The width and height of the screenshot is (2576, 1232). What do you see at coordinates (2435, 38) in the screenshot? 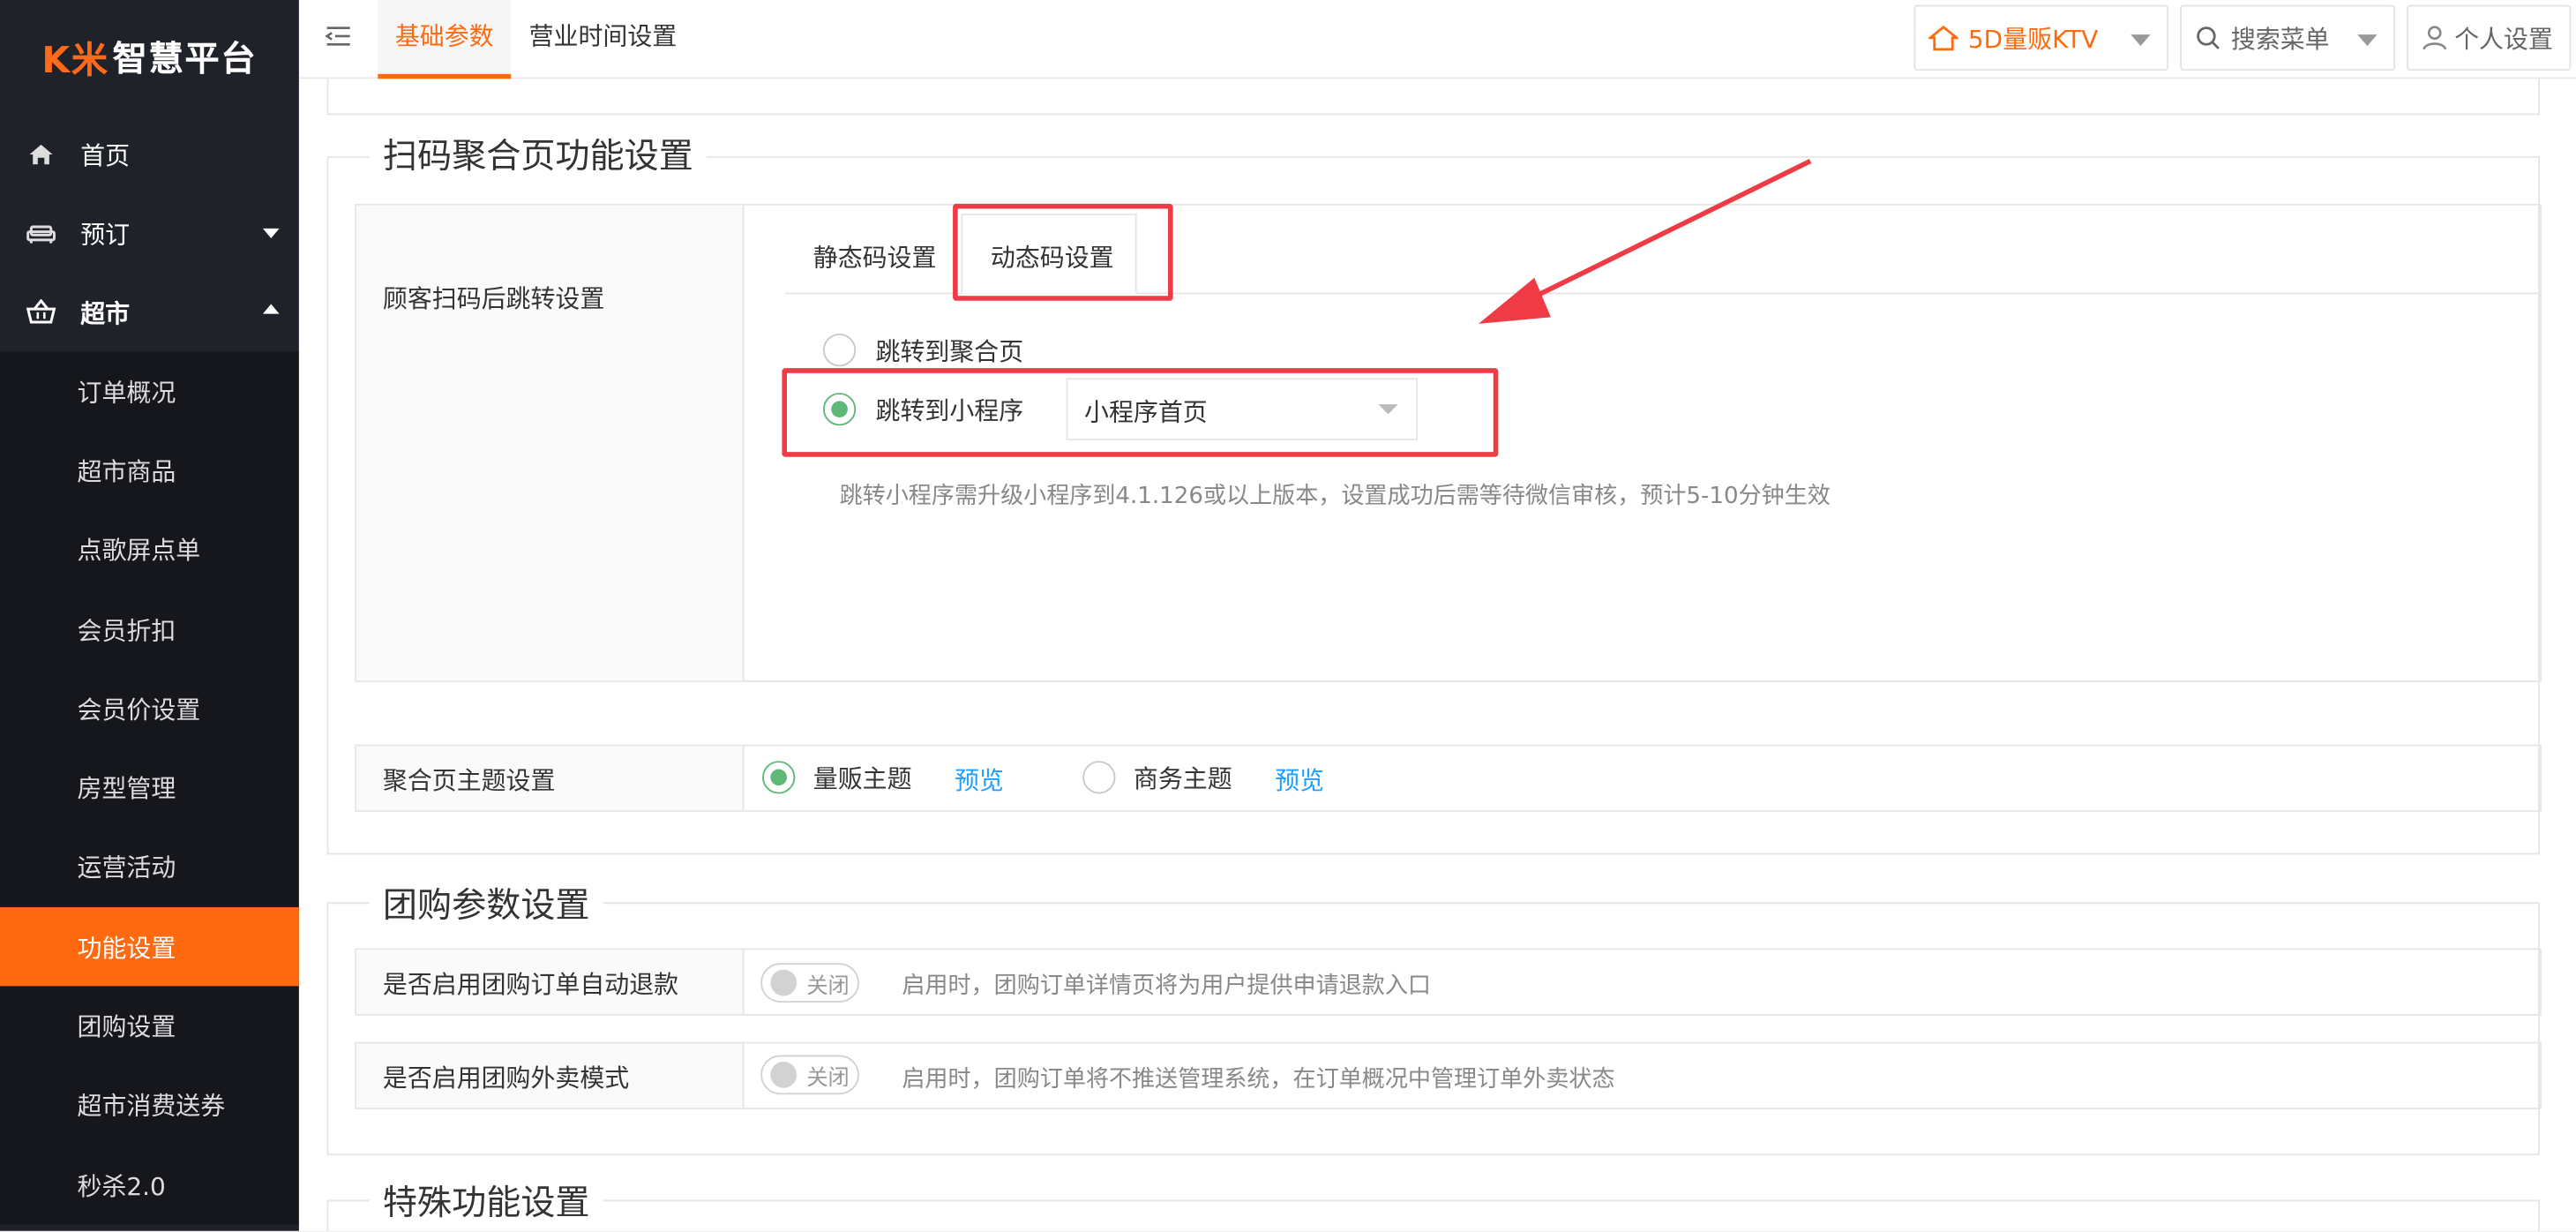
I see `user-icon` at bounding box center [2435, 38].